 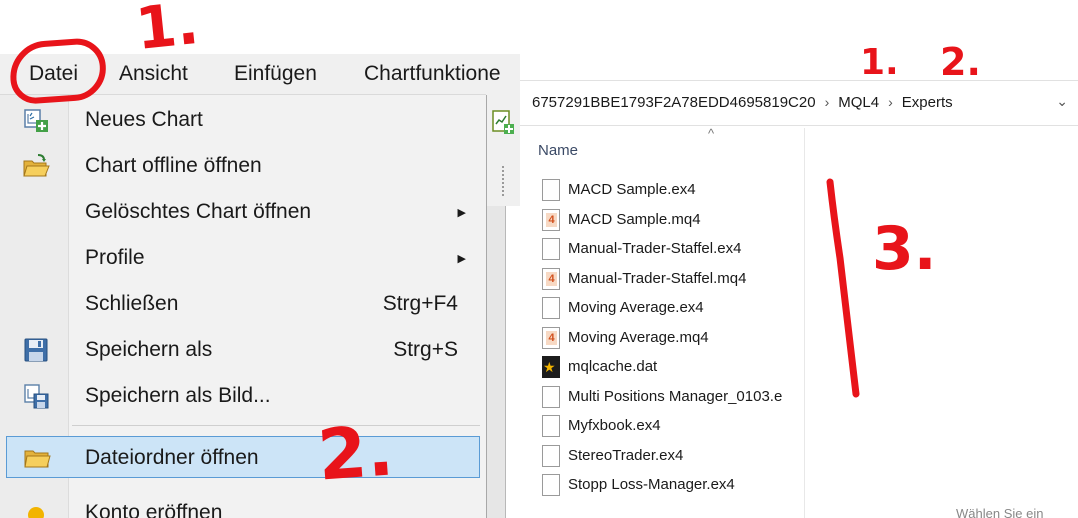 What do you see at coordinates (512, 362) in the screenshot?
I see `background-panel-edge` at bounding box center [512, 362].